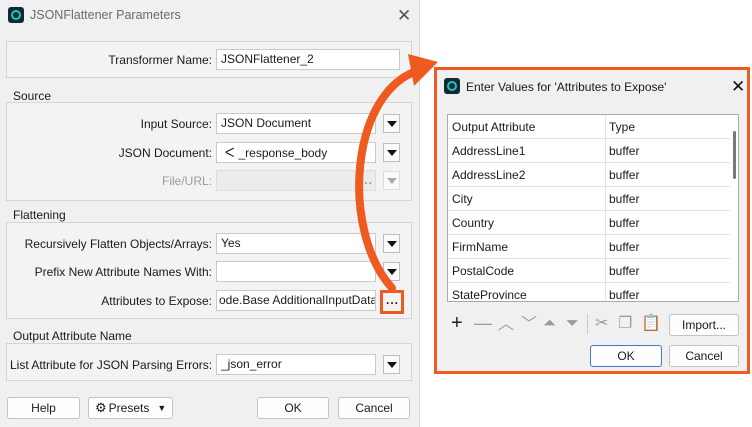 The image size is (752, 427). Describe the element at coordinates (186, 181) in the screenshot. I see `file-url-label: File/URL:` at that location.